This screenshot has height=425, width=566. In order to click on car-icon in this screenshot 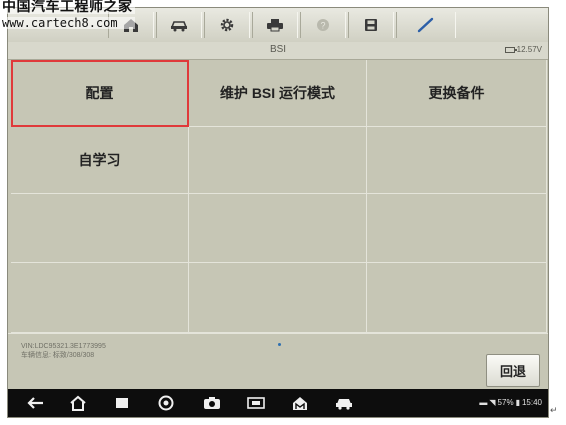, I will do `click(344, 404)`.